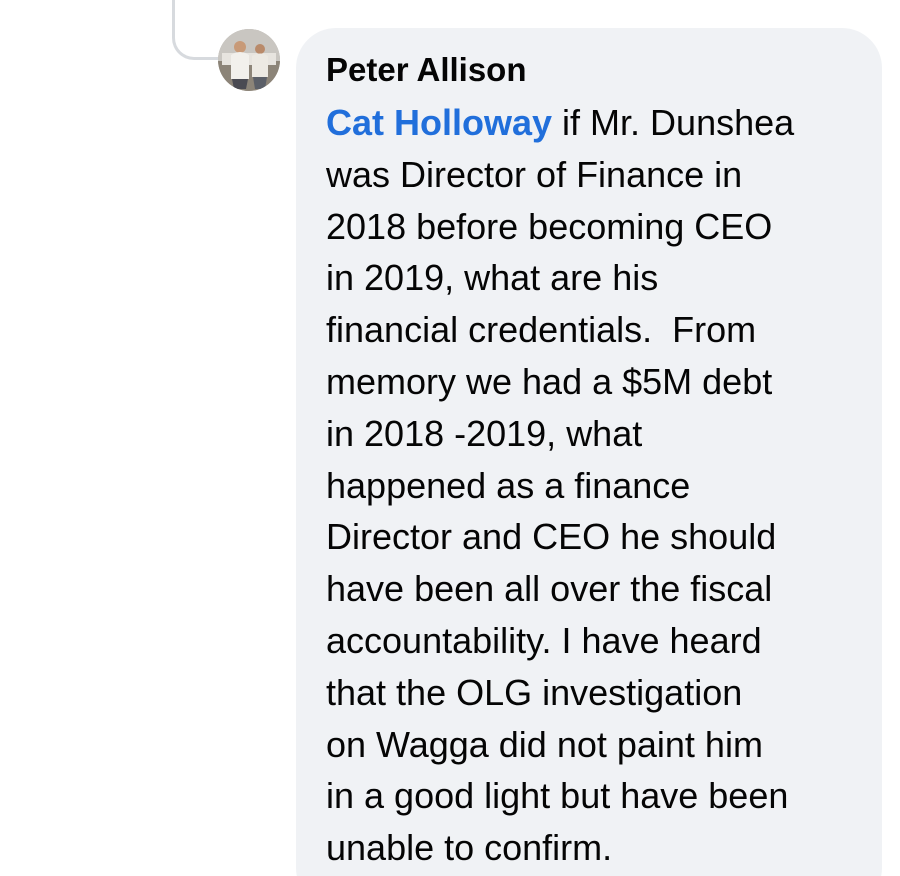 This screenshot has height=876, width=900. What do you see at coordinates (426, 70) in the screenshot?
I see `comment-author-name: Peter Allison` at bounding box center [426, 70].